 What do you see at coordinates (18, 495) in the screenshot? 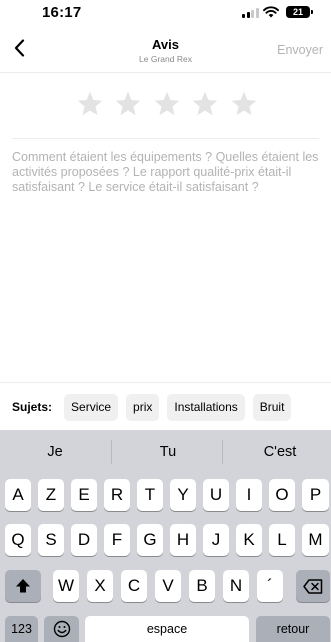
I see `key-a: A` at bounding box center [18, 495].